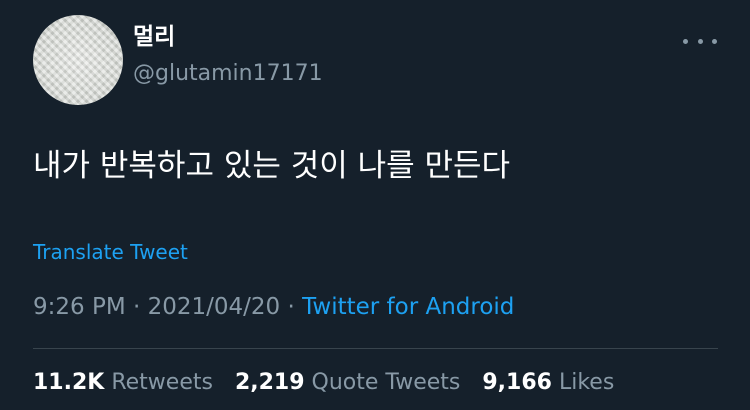 The width and height of the screenshot is (750, 410). I want to click on quote-tweets-stat: 2,219 Quote Tweets, so click(347, 383).